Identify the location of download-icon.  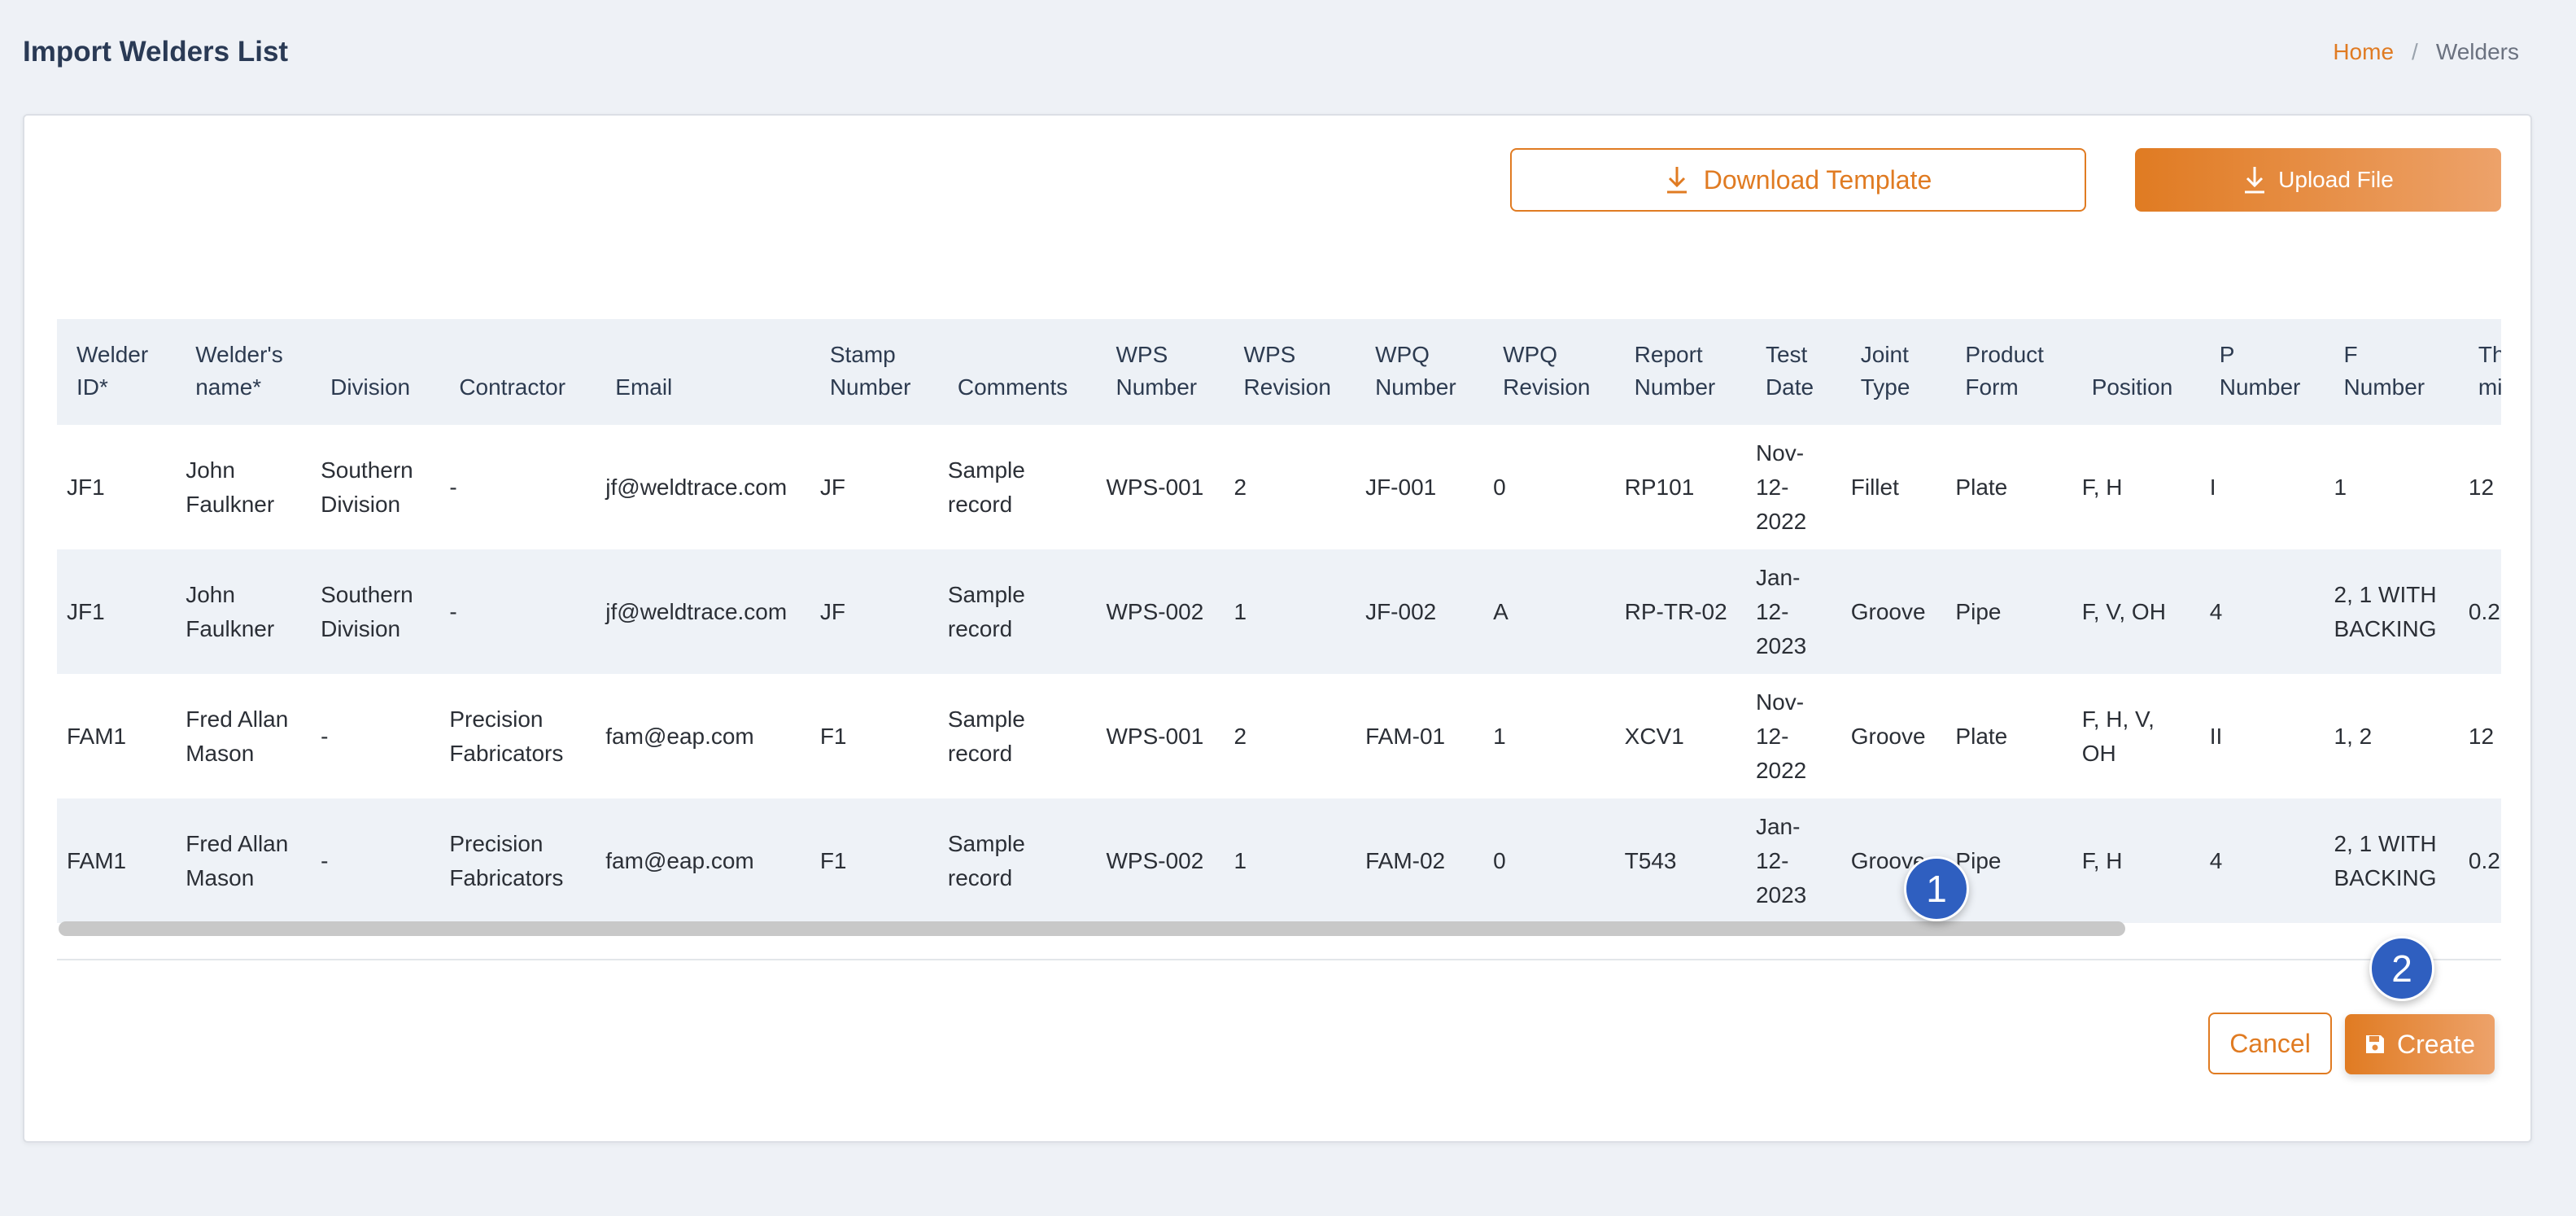
(1676, 180).